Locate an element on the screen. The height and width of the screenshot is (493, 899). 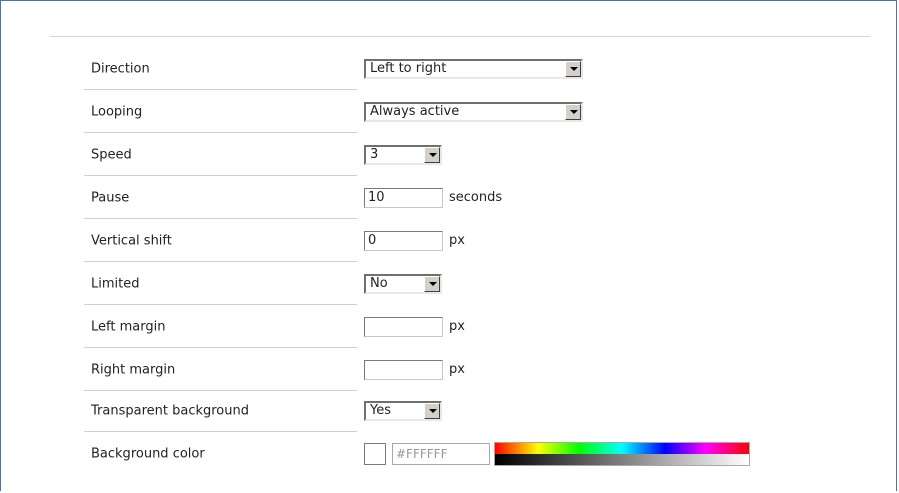
vertical-shift-input: 0 is located at coordinates (403, 240).